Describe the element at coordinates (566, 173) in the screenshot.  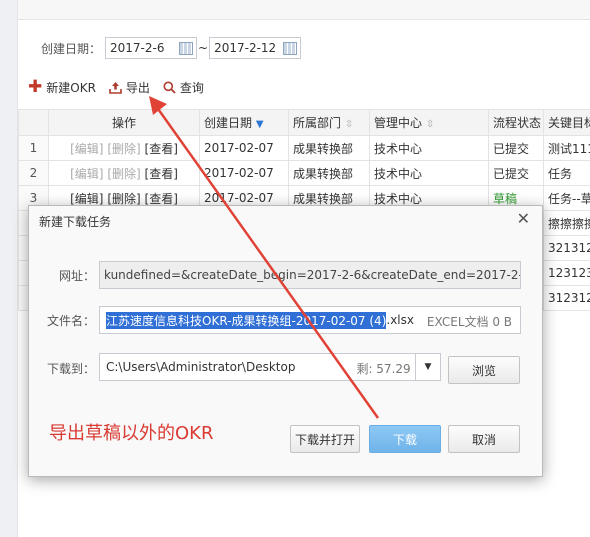
I see `cell-goal: 任务` at that location.